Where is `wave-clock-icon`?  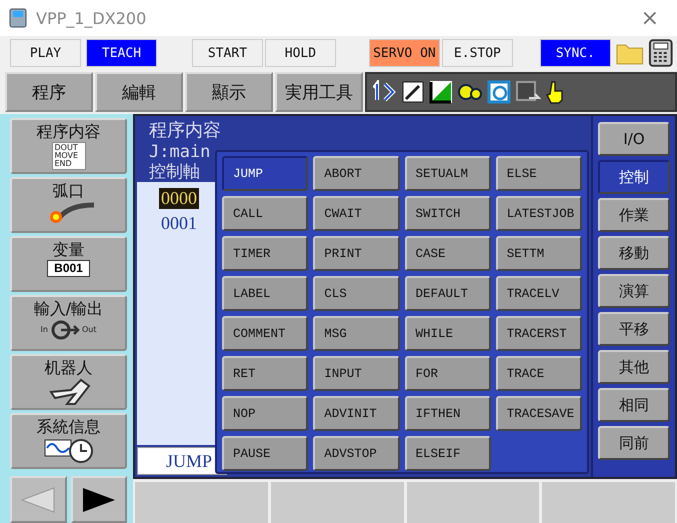
wave-clock-icon is located at coordinates (69, 450).